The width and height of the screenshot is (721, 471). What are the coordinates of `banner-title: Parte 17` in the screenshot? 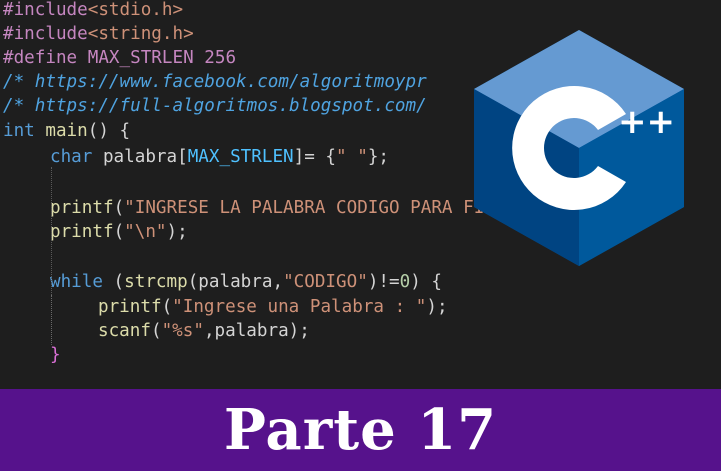 It's located at (360, 430).